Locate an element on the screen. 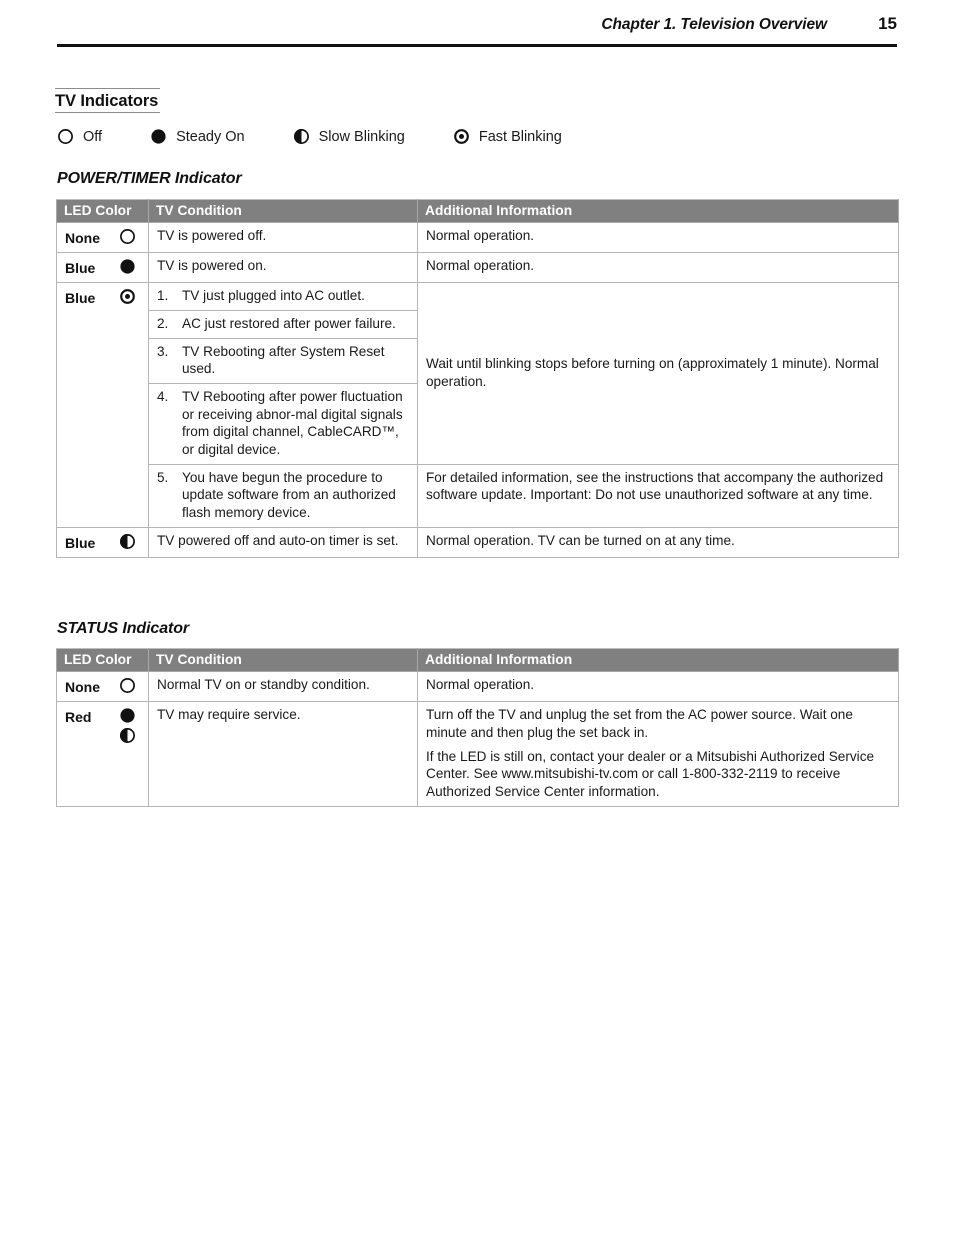 The image size is (954, 1235). tv-condition-cell: TV is powered off. is located at coordinates (283, 237).